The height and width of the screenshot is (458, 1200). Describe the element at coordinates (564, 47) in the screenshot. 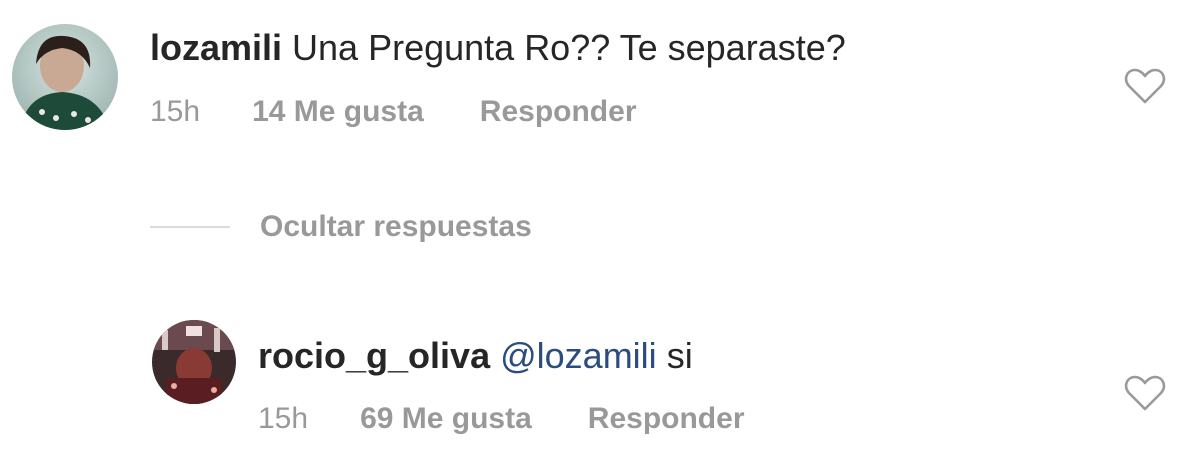

I see `comment-body: Una Pregunta Ro?? Te separaste?` at that location.